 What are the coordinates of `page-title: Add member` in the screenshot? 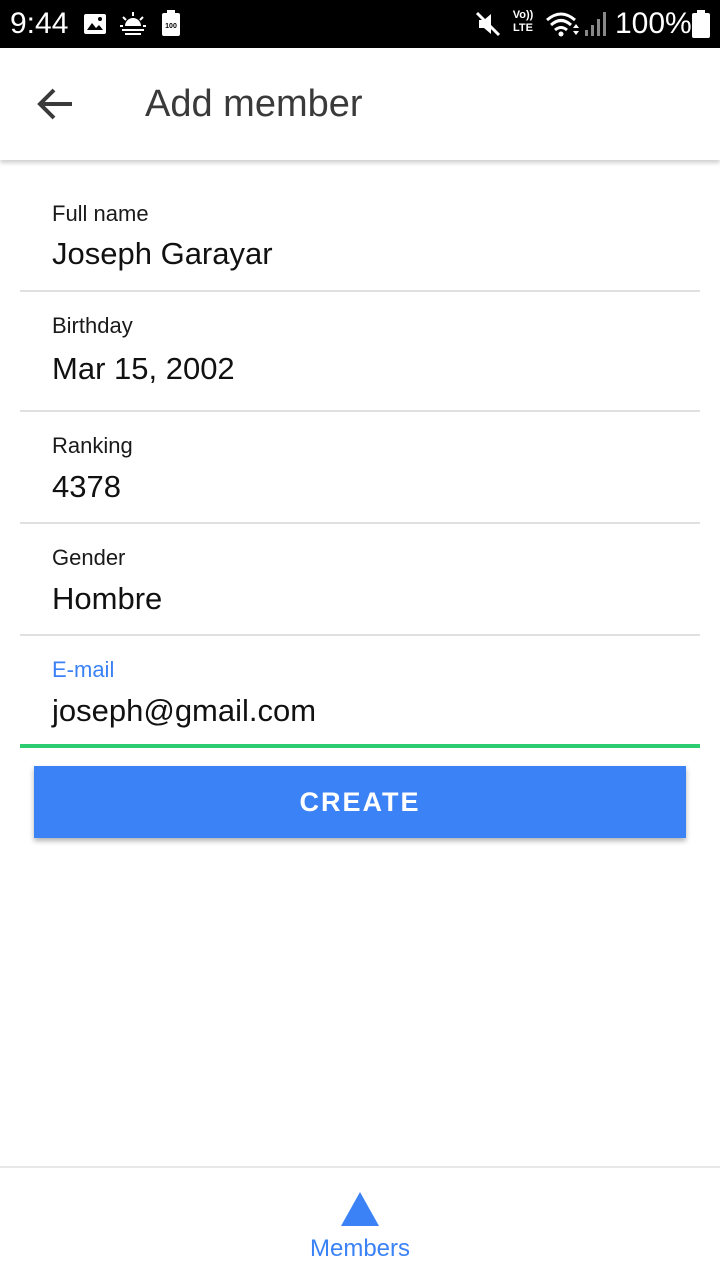 It's located at (254, 104).